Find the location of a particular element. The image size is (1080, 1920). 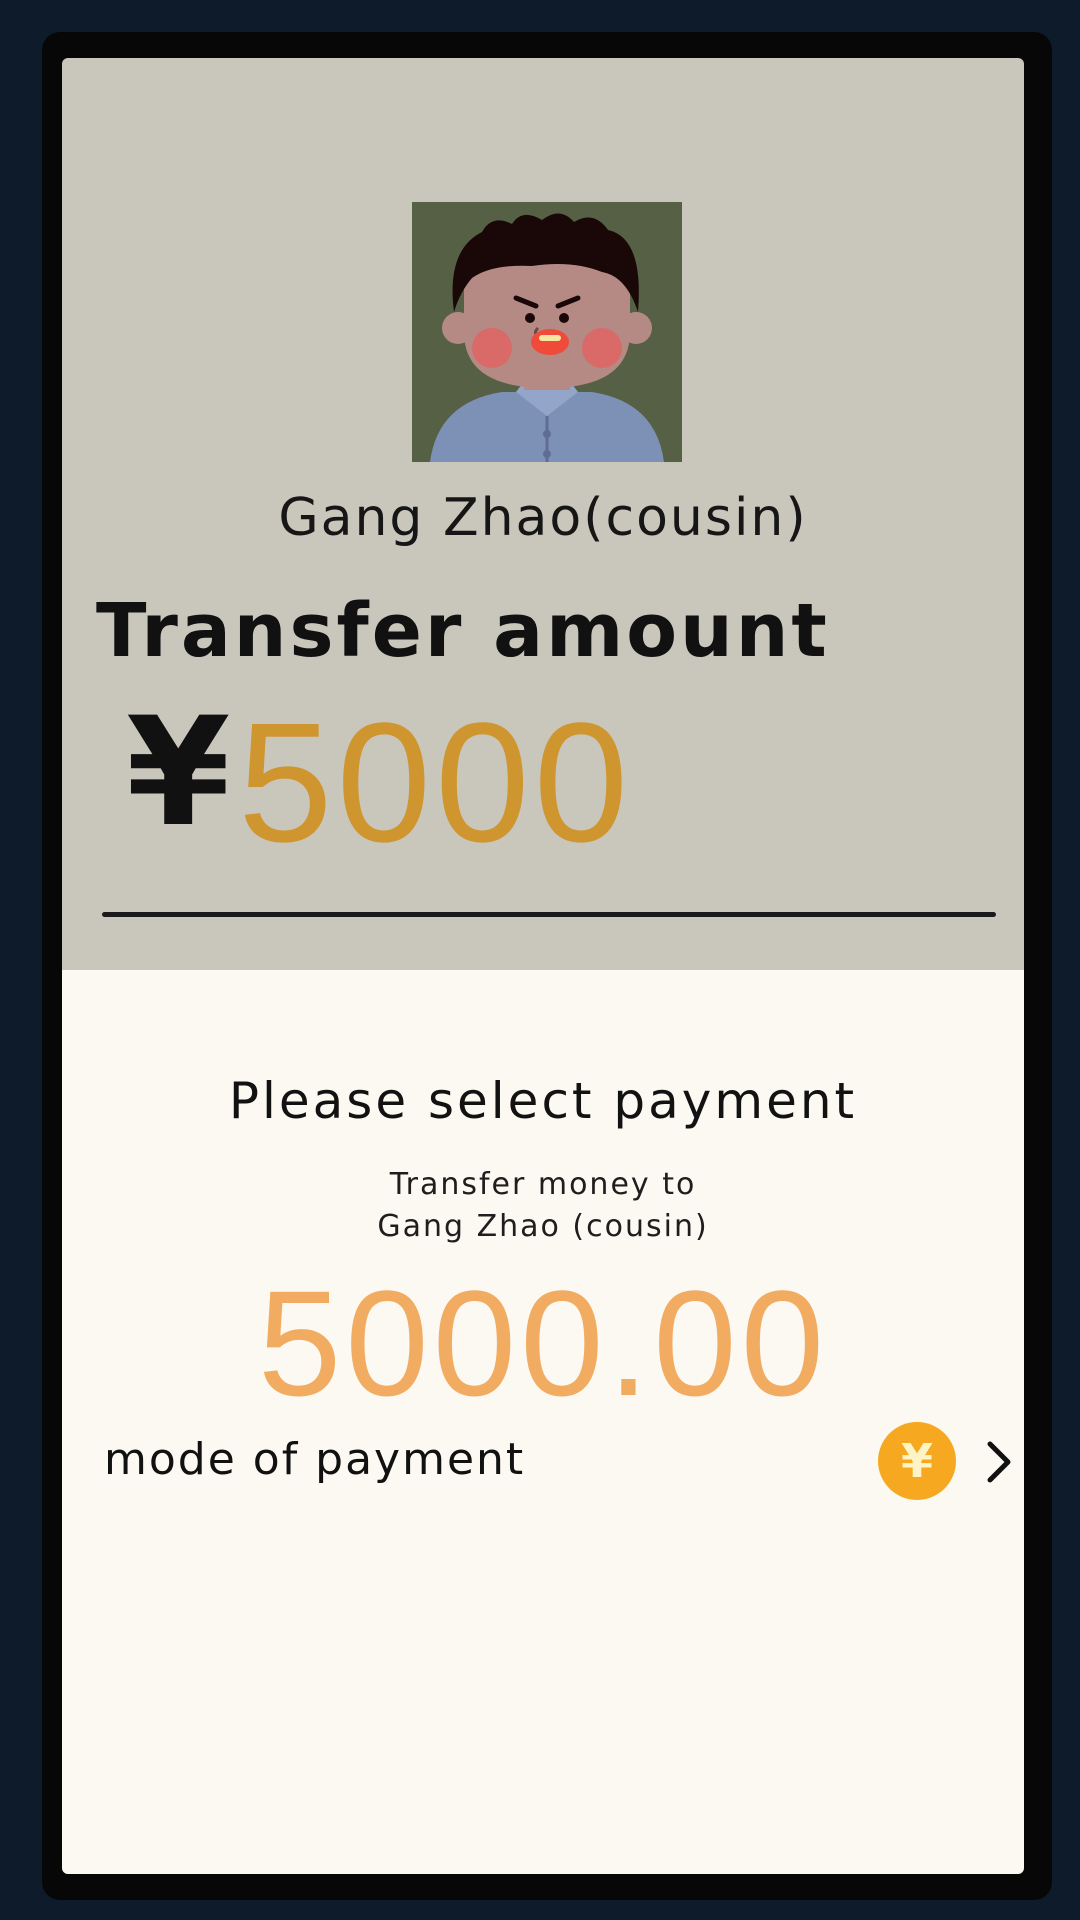

transfer-to-line1: Transfer money to is located at coordinates (543, 1184).